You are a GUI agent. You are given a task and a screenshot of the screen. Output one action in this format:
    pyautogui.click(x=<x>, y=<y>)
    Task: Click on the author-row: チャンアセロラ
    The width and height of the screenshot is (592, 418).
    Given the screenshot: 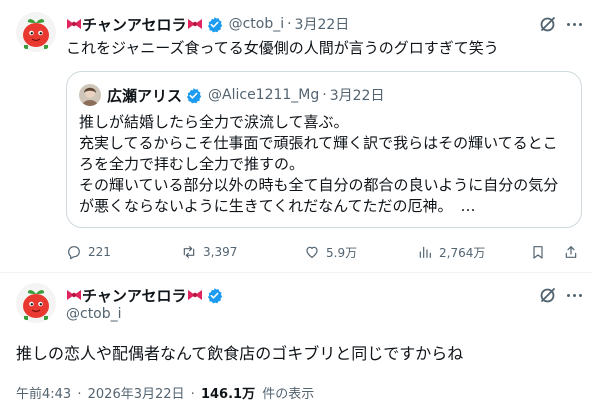 What is the action you would take?
    pyautogui.click(x=144, y=295)
    